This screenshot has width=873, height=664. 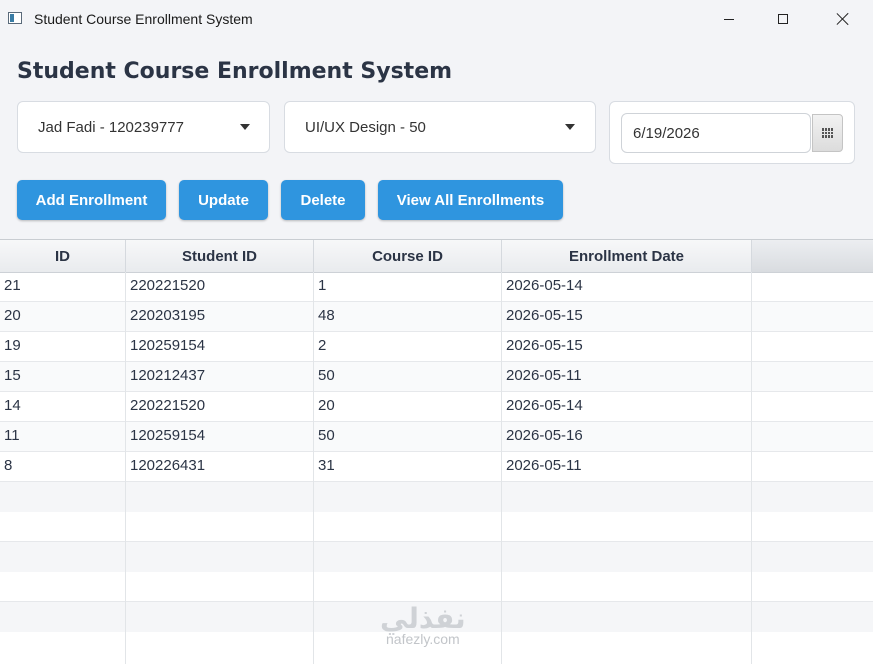 I want to click on table-row: 15 120212437 50 2026-05-11, so click(x=436, y=377).